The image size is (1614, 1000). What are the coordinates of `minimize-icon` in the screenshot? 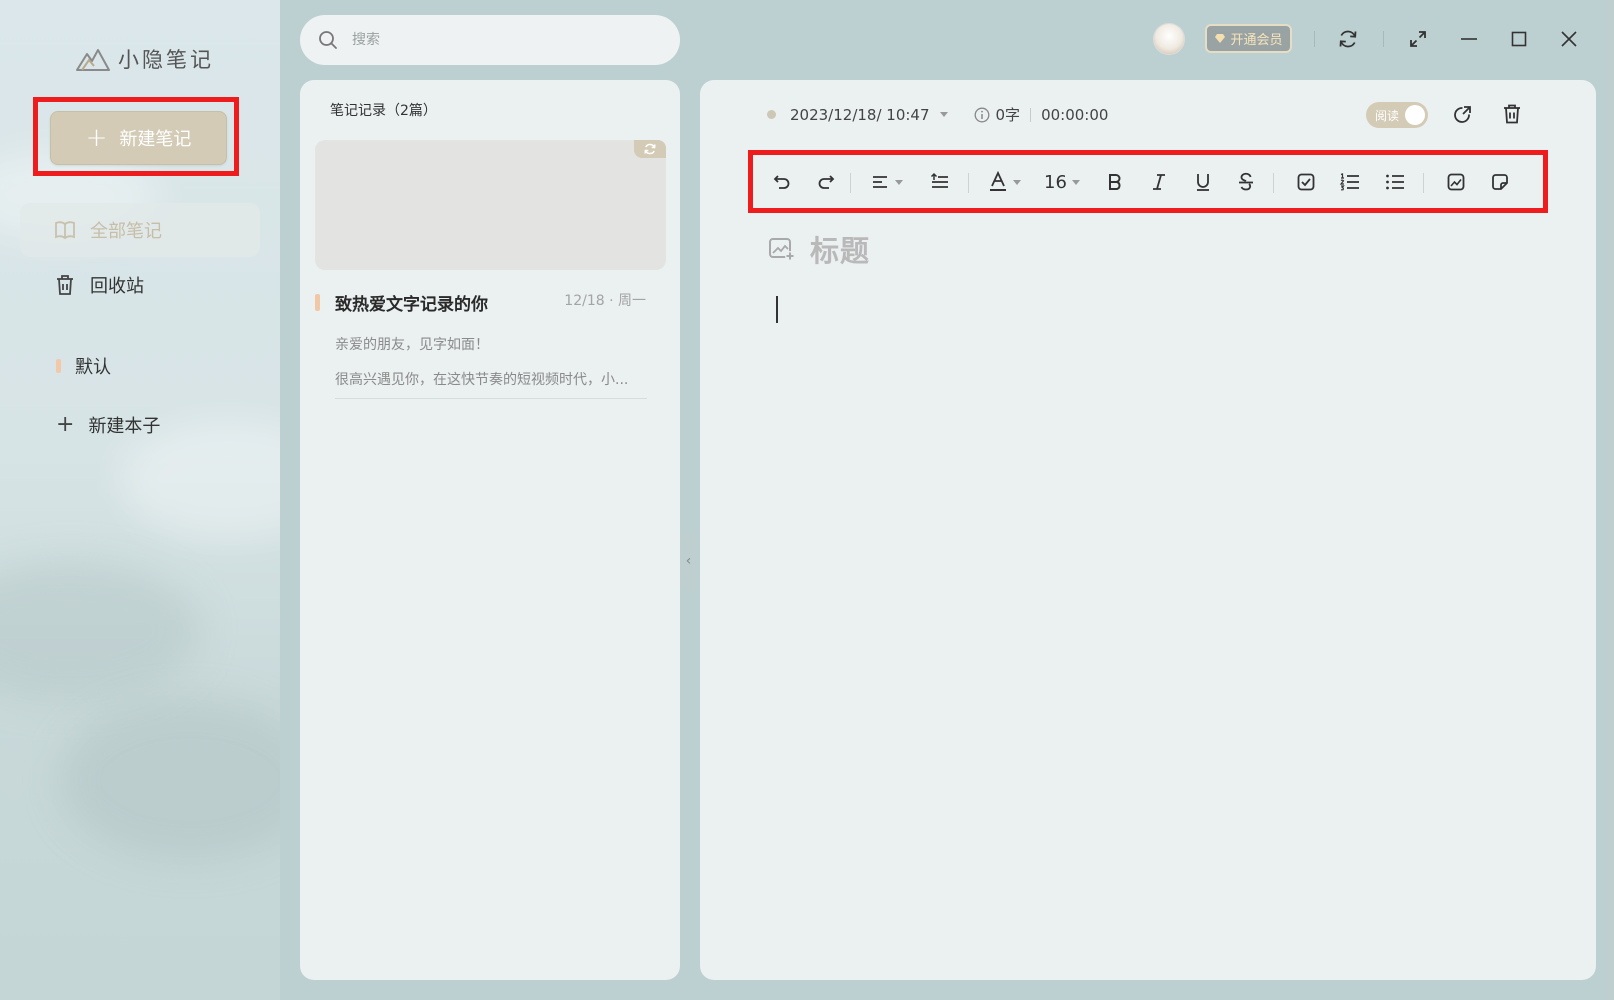 It's located at (1469, 39).